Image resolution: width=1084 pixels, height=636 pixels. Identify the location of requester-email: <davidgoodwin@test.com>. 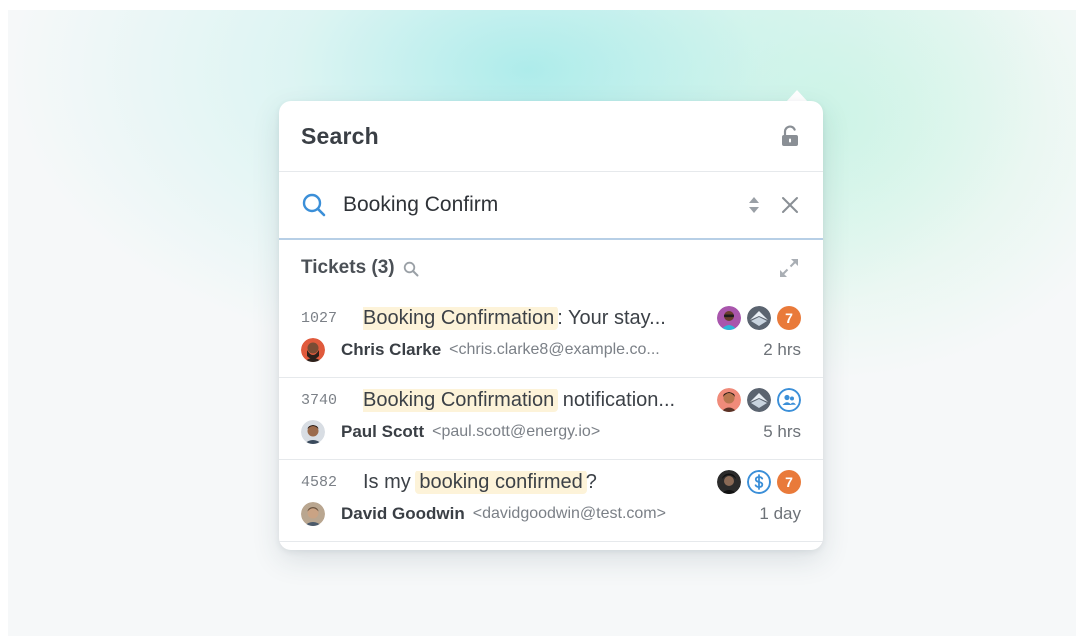
(569, 513).